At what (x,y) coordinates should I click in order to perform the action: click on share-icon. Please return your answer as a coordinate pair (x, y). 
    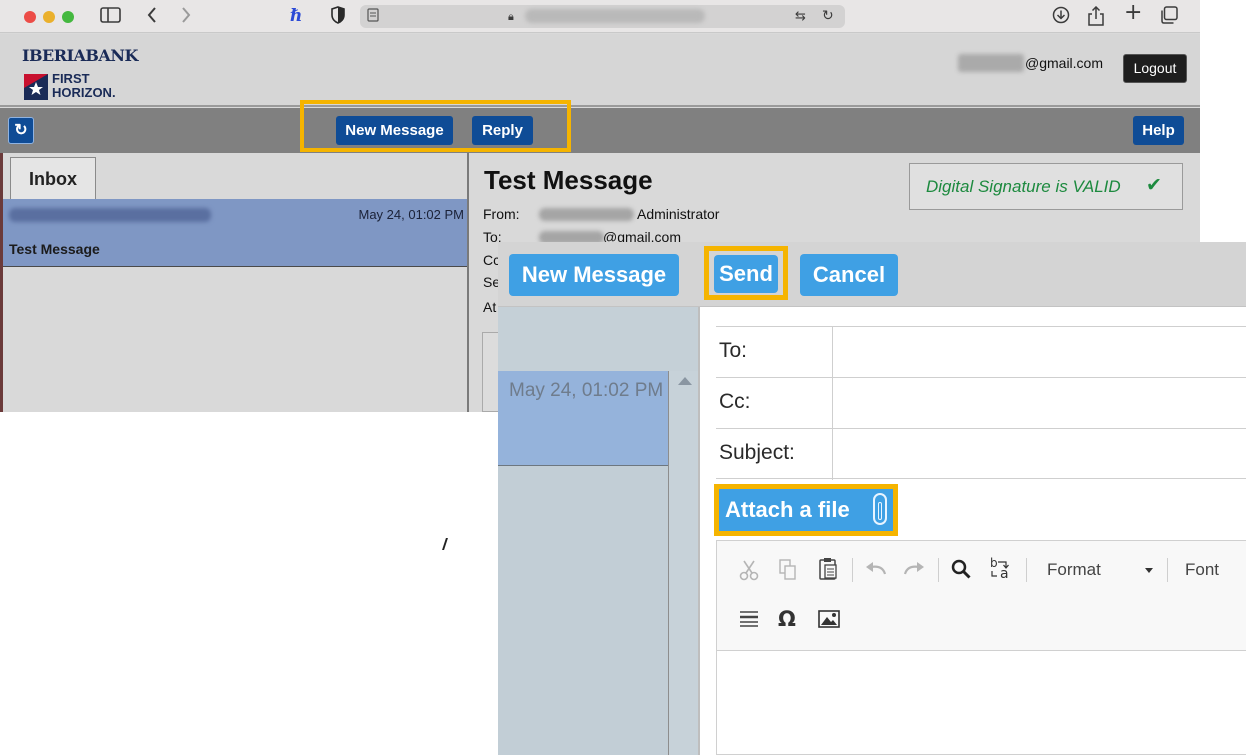
    Looking at the image, I should click on (1096, 18).